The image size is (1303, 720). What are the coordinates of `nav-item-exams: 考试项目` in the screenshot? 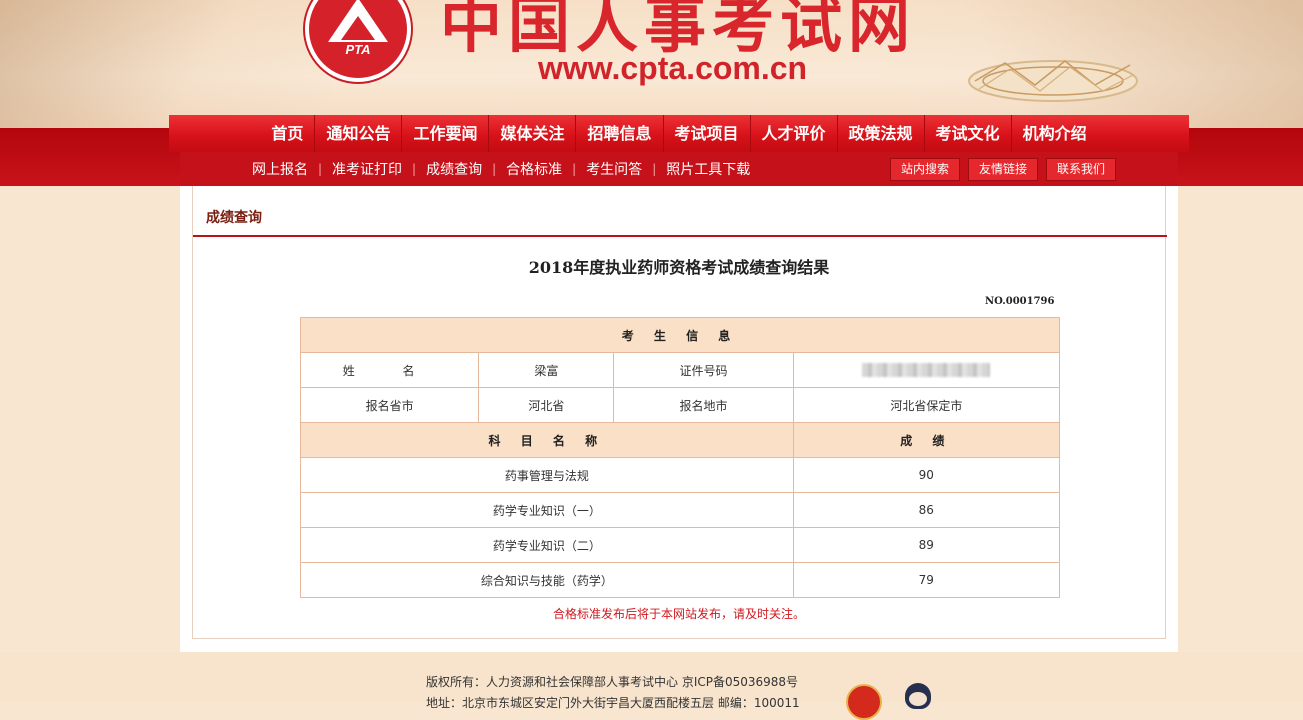 It's located at (706, 133).